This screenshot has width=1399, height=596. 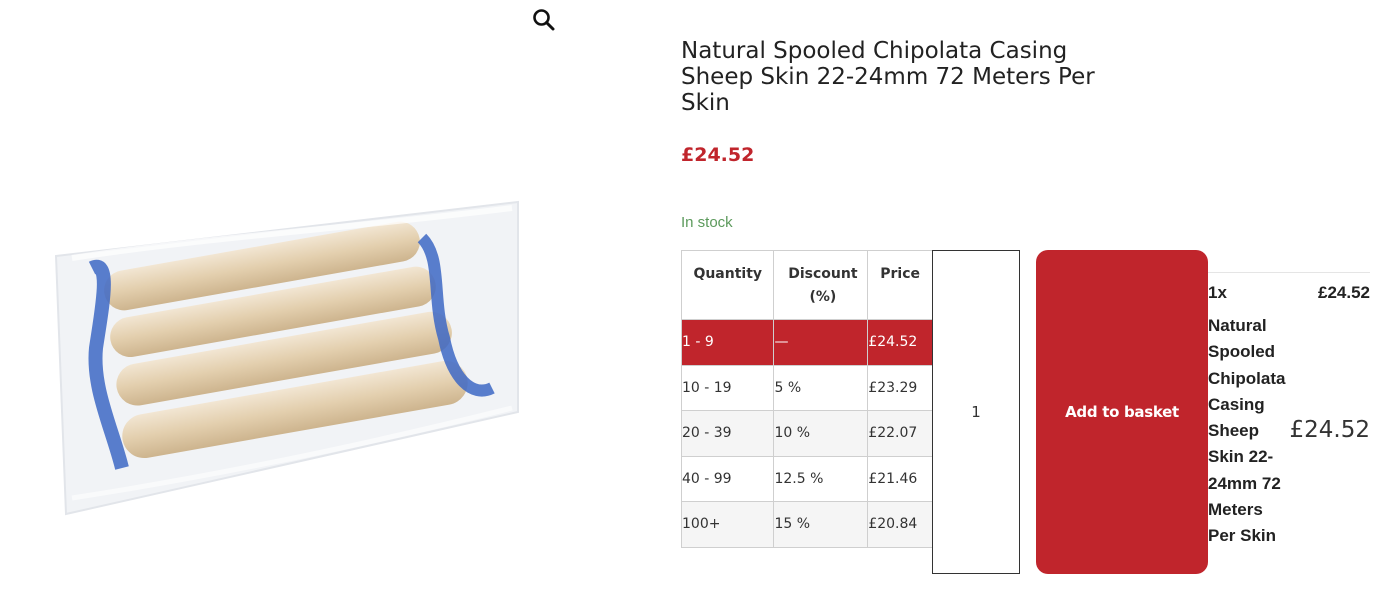 I want to click on table-row: 1 - 9 — £24.52, so click(x=806, y=342).